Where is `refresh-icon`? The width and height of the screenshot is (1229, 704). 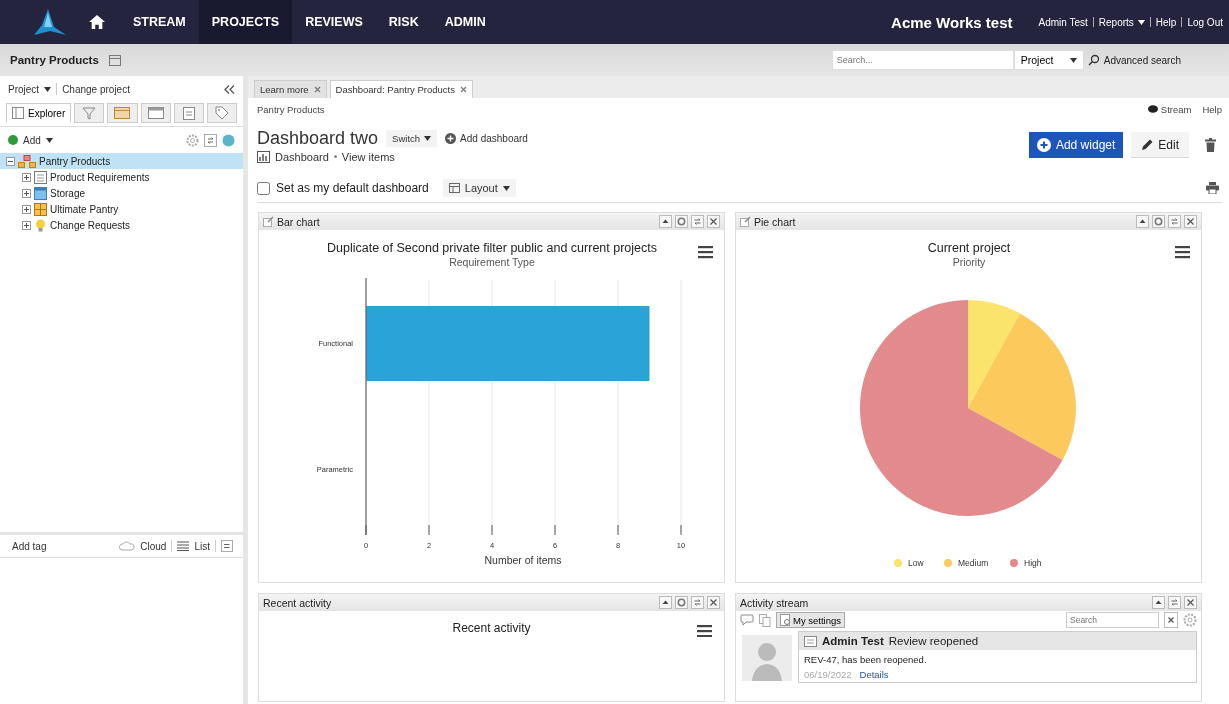
refresh-icon is located at coordinates (227, 546).